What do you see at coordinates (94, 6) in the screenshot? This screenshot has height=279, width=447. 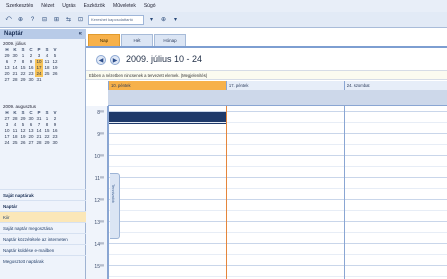 I see `menu-item: Eszközök` at bounding box center [94, 6].